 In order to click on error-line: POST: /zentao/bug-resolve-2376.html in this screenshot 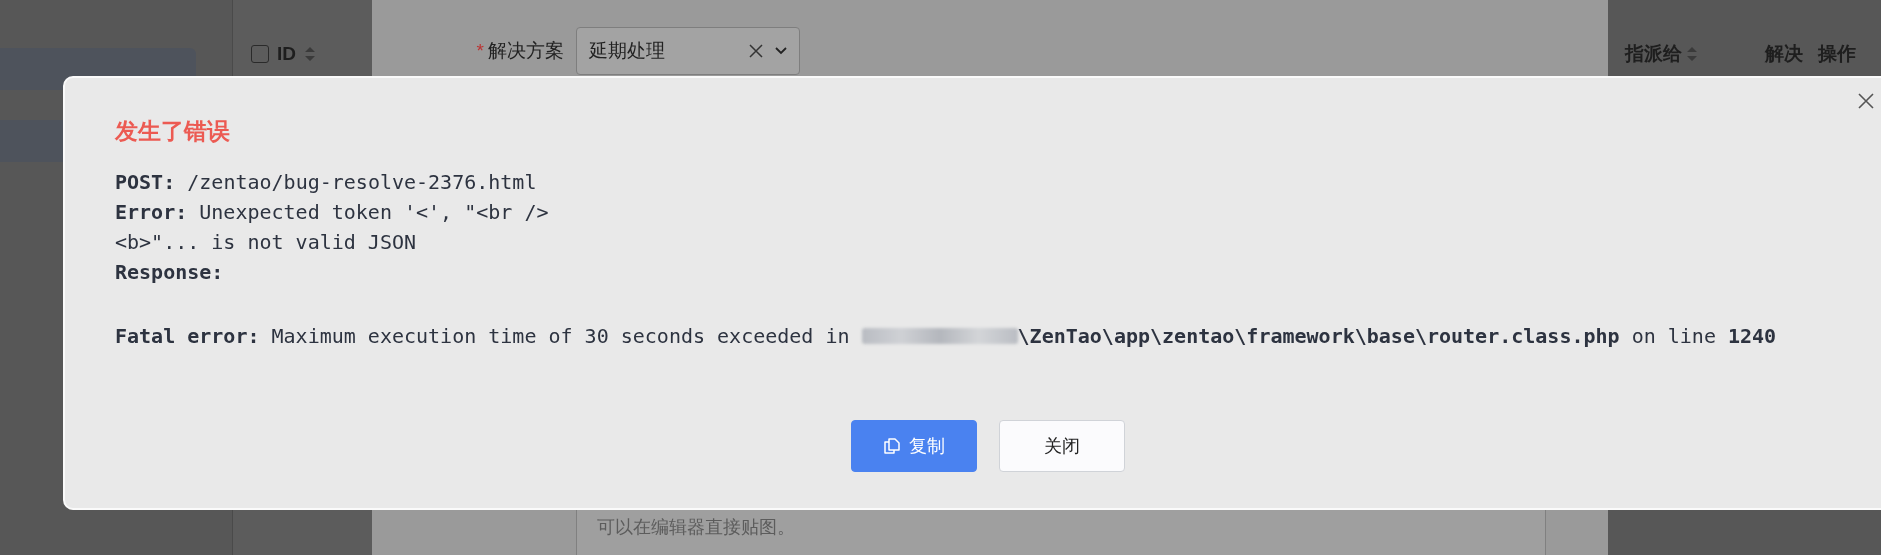, I will do `click(326, 182)`.